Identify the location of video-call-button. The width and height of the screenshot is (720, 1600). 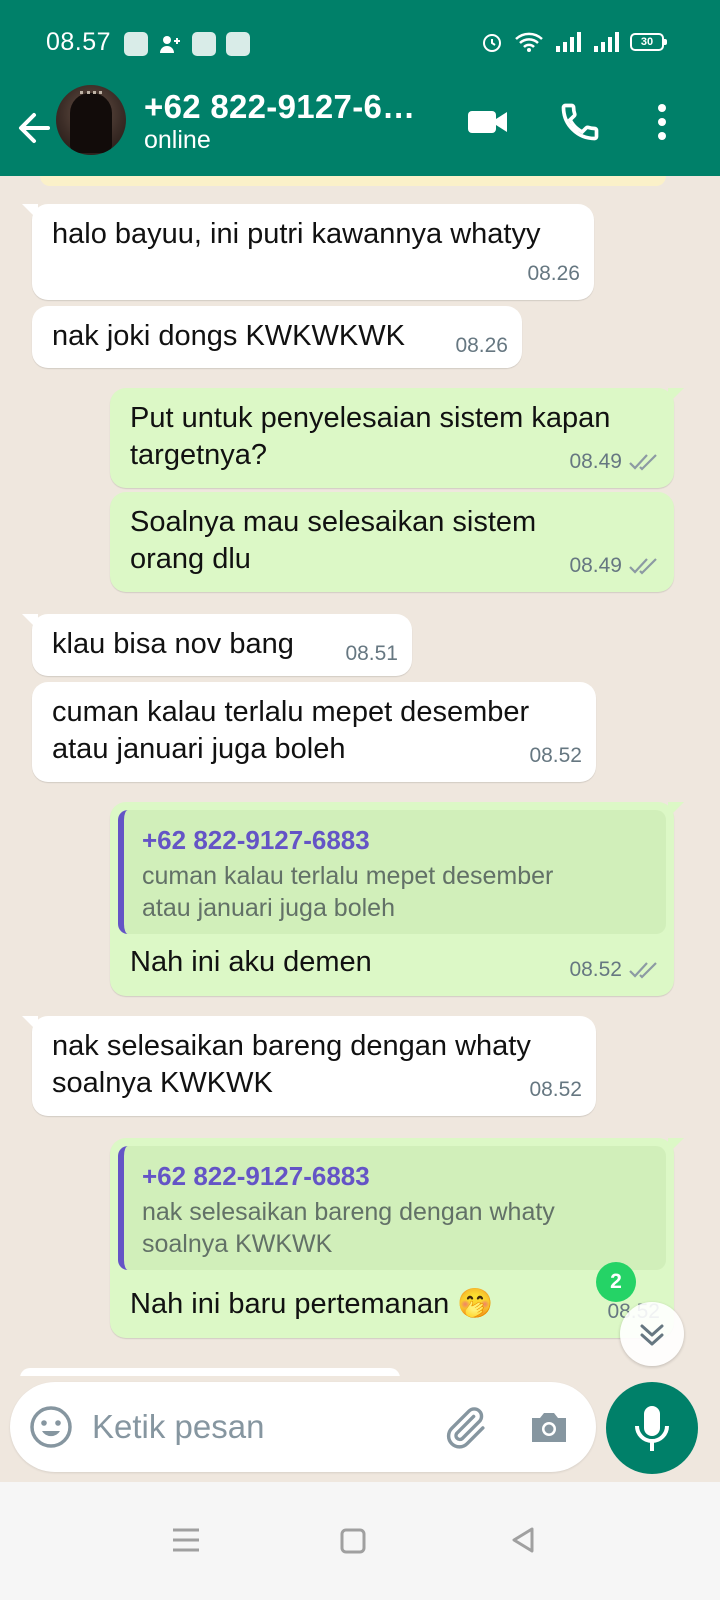
(488, 122).